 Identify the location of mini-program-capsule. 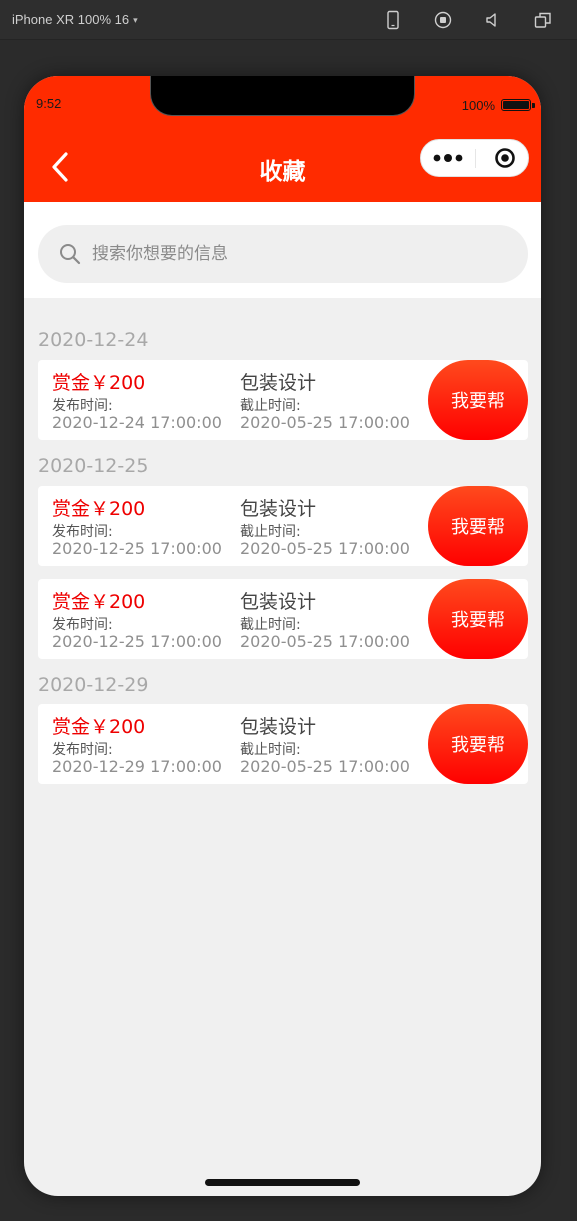
(474, 158).